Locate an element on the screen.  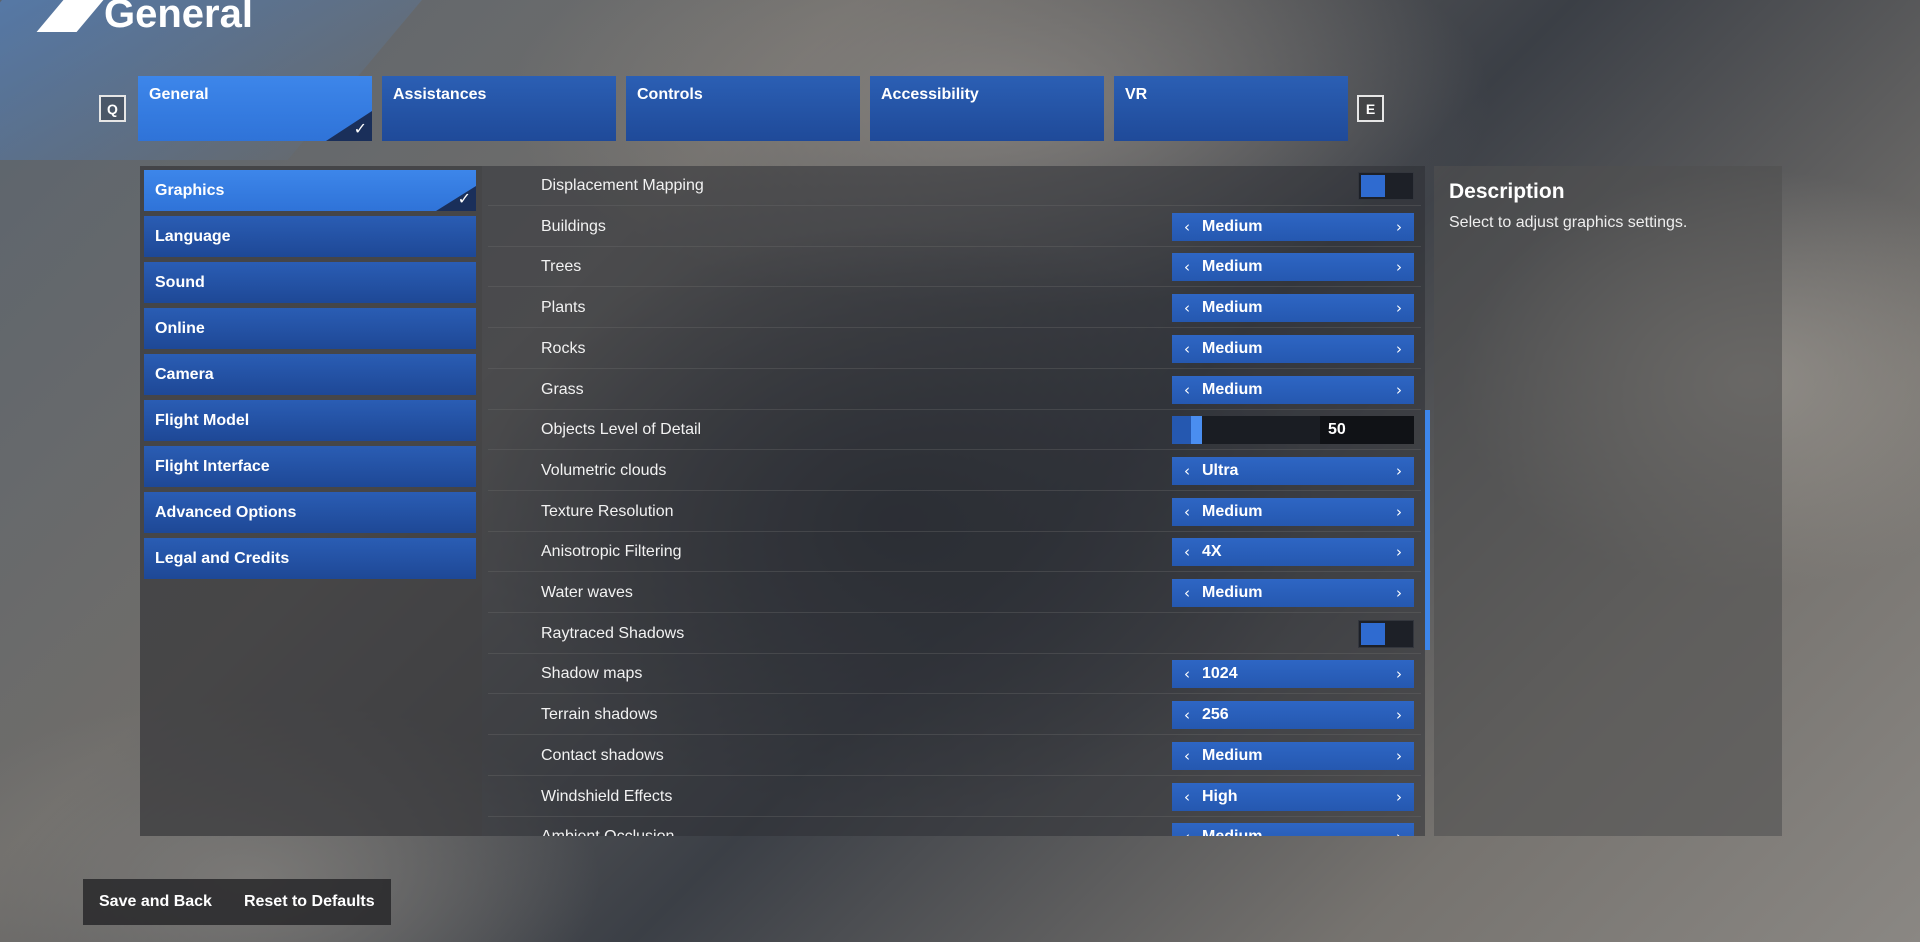
setting-label: Anisotropic Filtering is located at coordinates (611, 552).